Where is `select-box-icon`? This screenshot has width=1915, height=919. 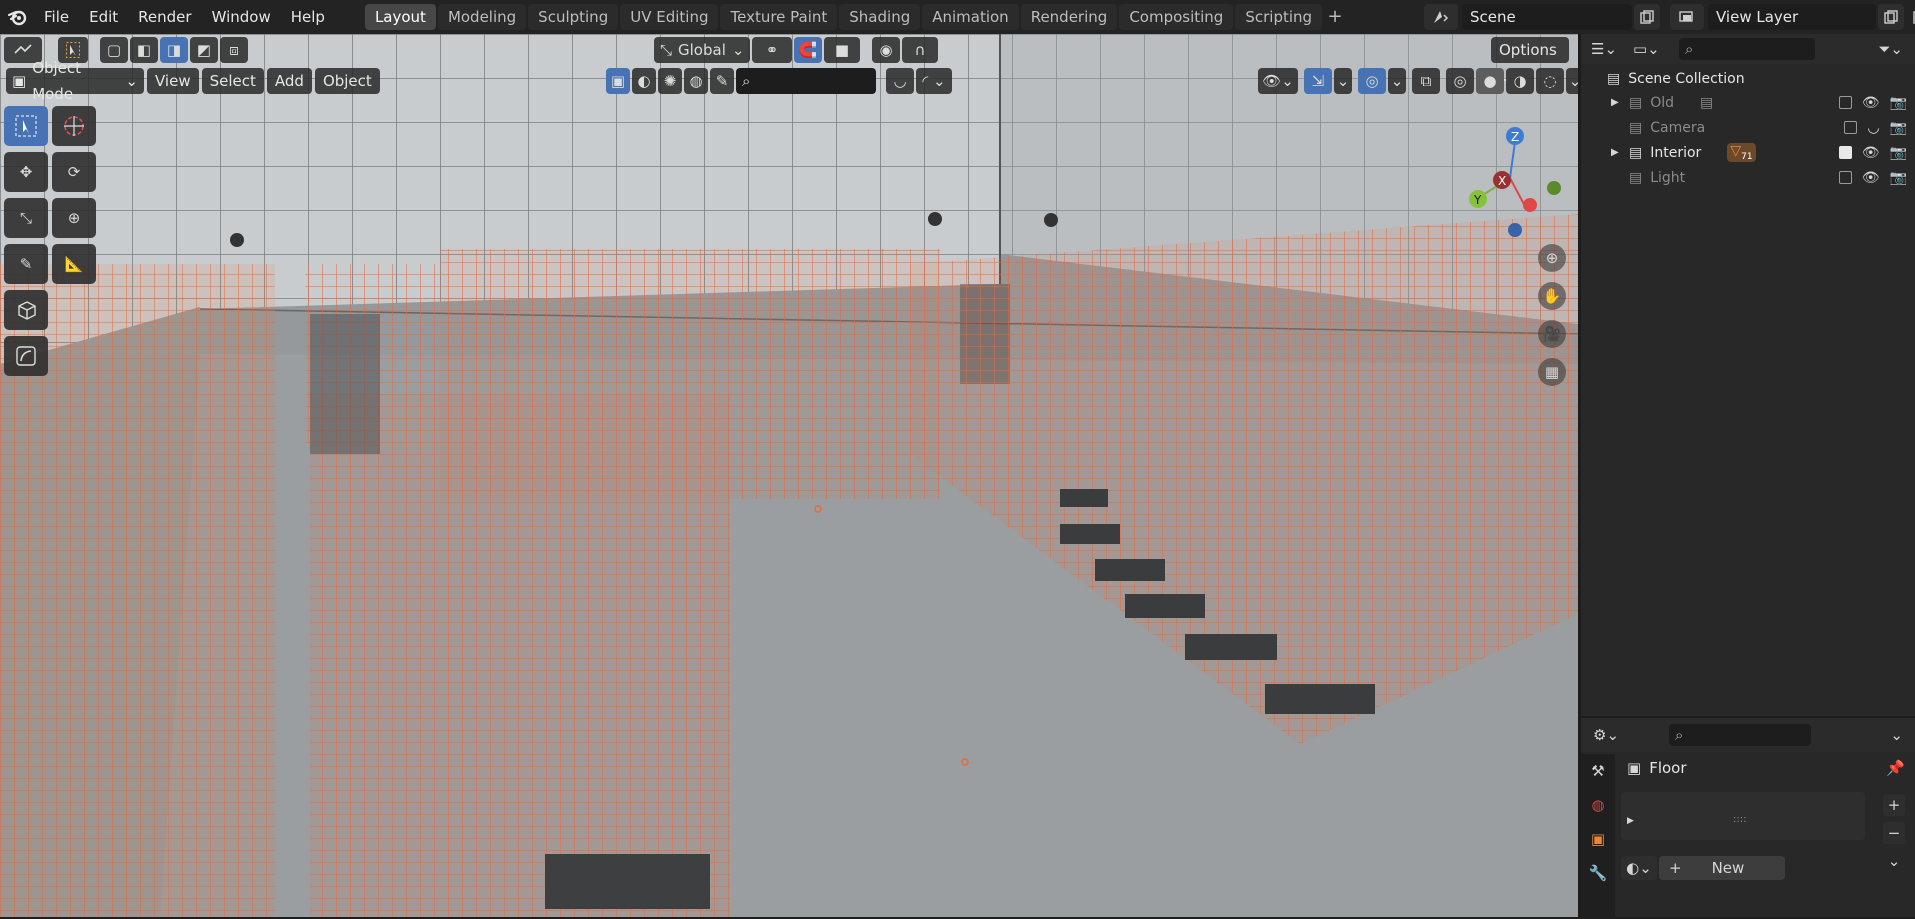
select-box-icon is located at coordinates (26, 126).